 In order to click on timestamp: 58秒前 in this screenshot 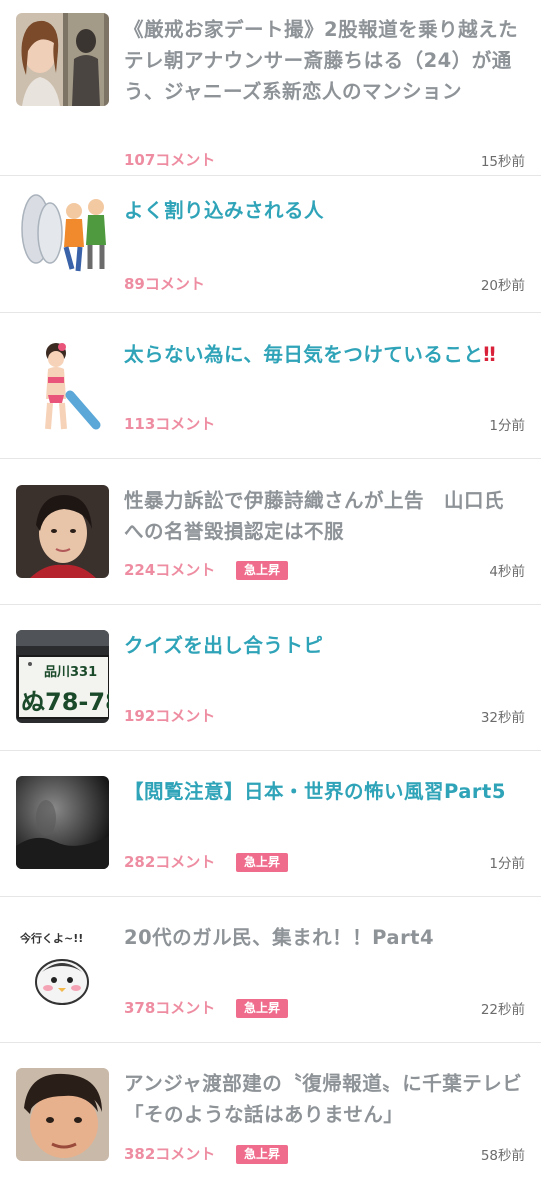, I will do `click(502, 1156)`.